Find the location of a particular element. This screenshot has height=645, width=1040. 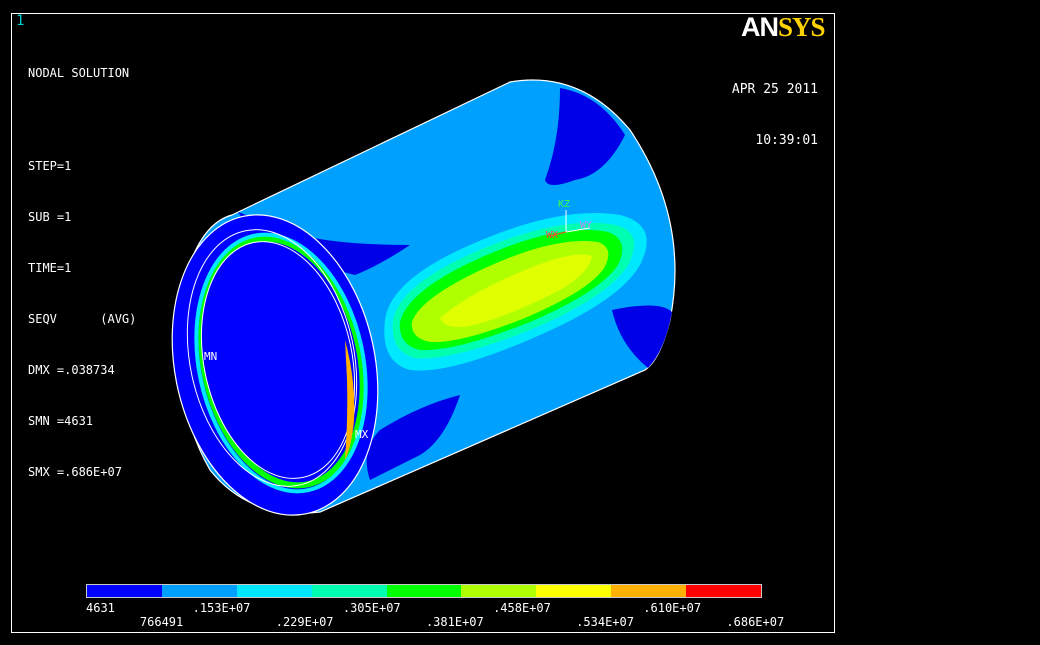

axis-x-label: WX is located at coordinates (552, 235).